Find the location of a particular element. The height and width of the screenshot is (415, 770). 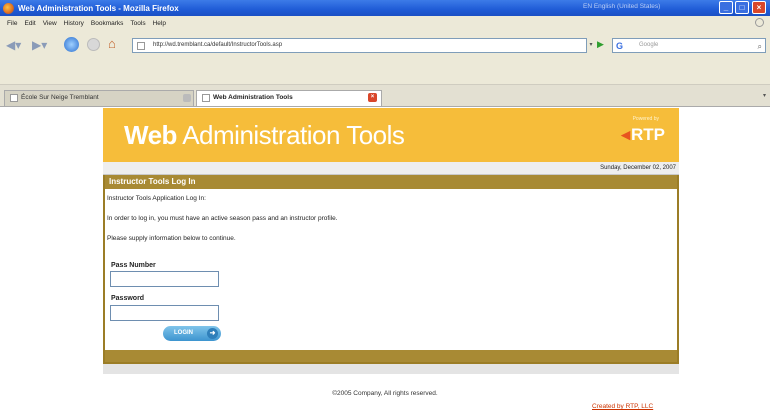

pass-number-input is located at coordinates (164, 279).